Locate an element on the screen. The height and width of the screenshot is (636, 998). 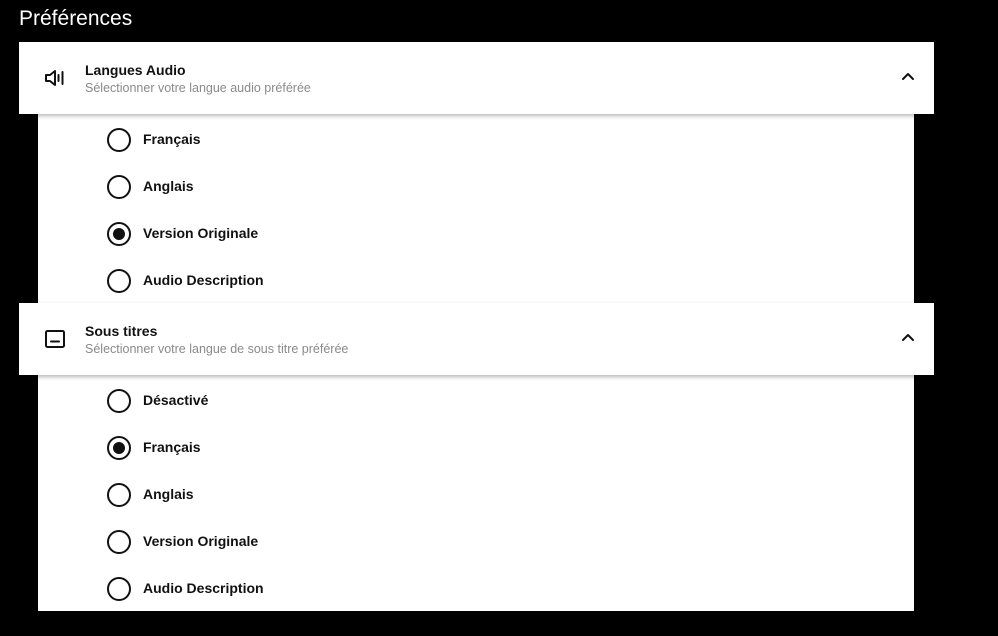
radio-label: Désactivé is located at coordinates (176, 400).